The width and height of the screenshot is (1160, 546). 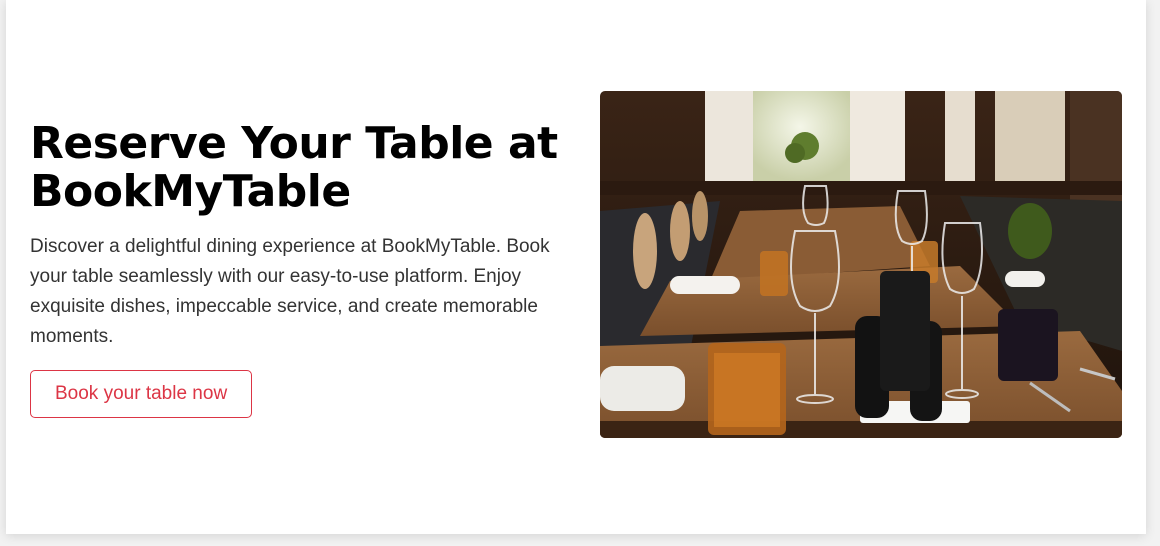 What do you see at coordinates (141, 394) in the screenshot?
I see `book-table-button: Book your table now` at bounding box center [141, 394].